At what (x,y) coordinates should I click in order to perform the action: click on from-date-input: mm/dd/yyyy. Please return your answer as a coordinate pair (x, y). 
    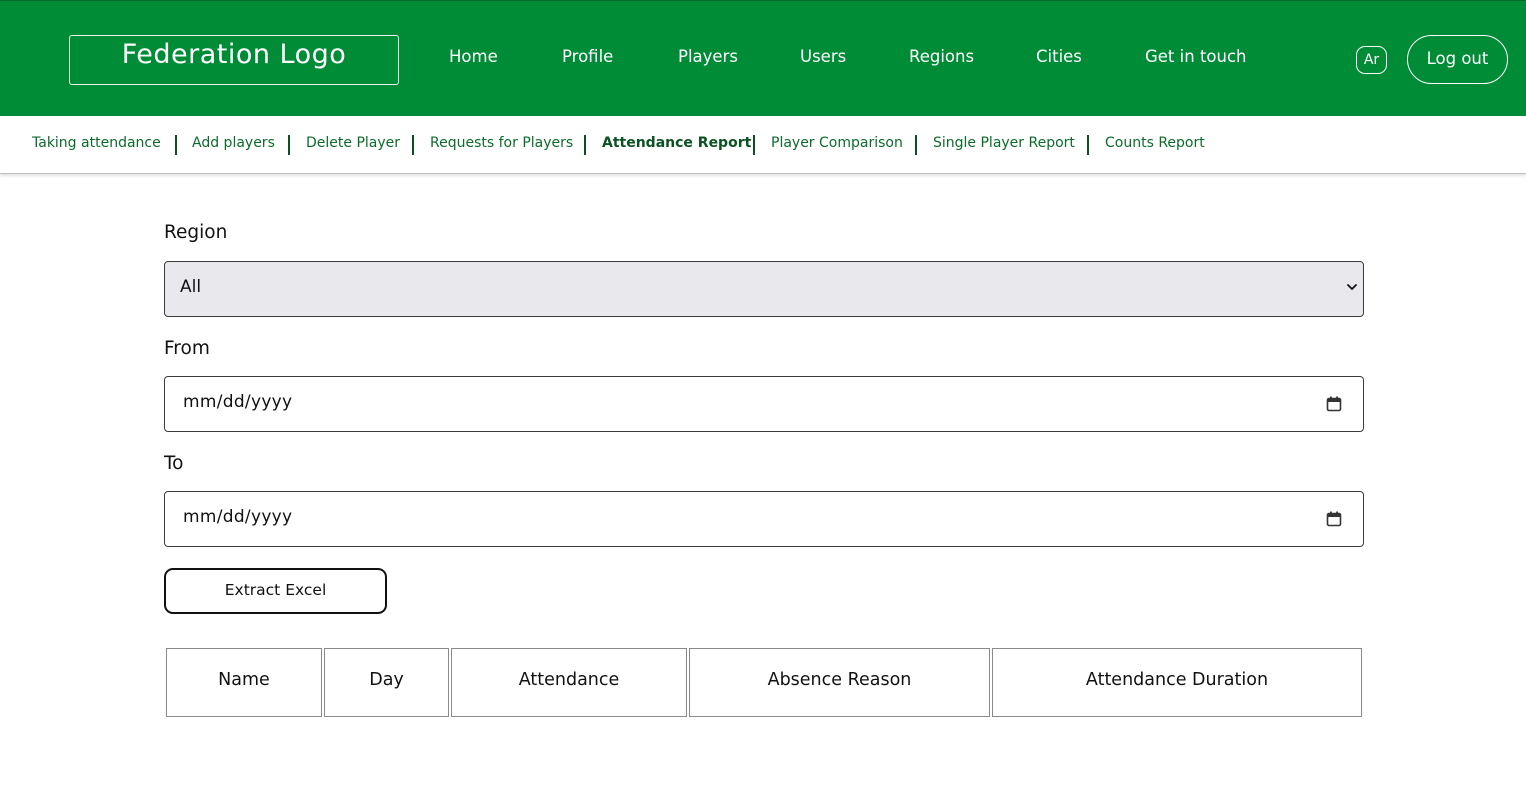
    Looking at the image, I should click on (764, 404).